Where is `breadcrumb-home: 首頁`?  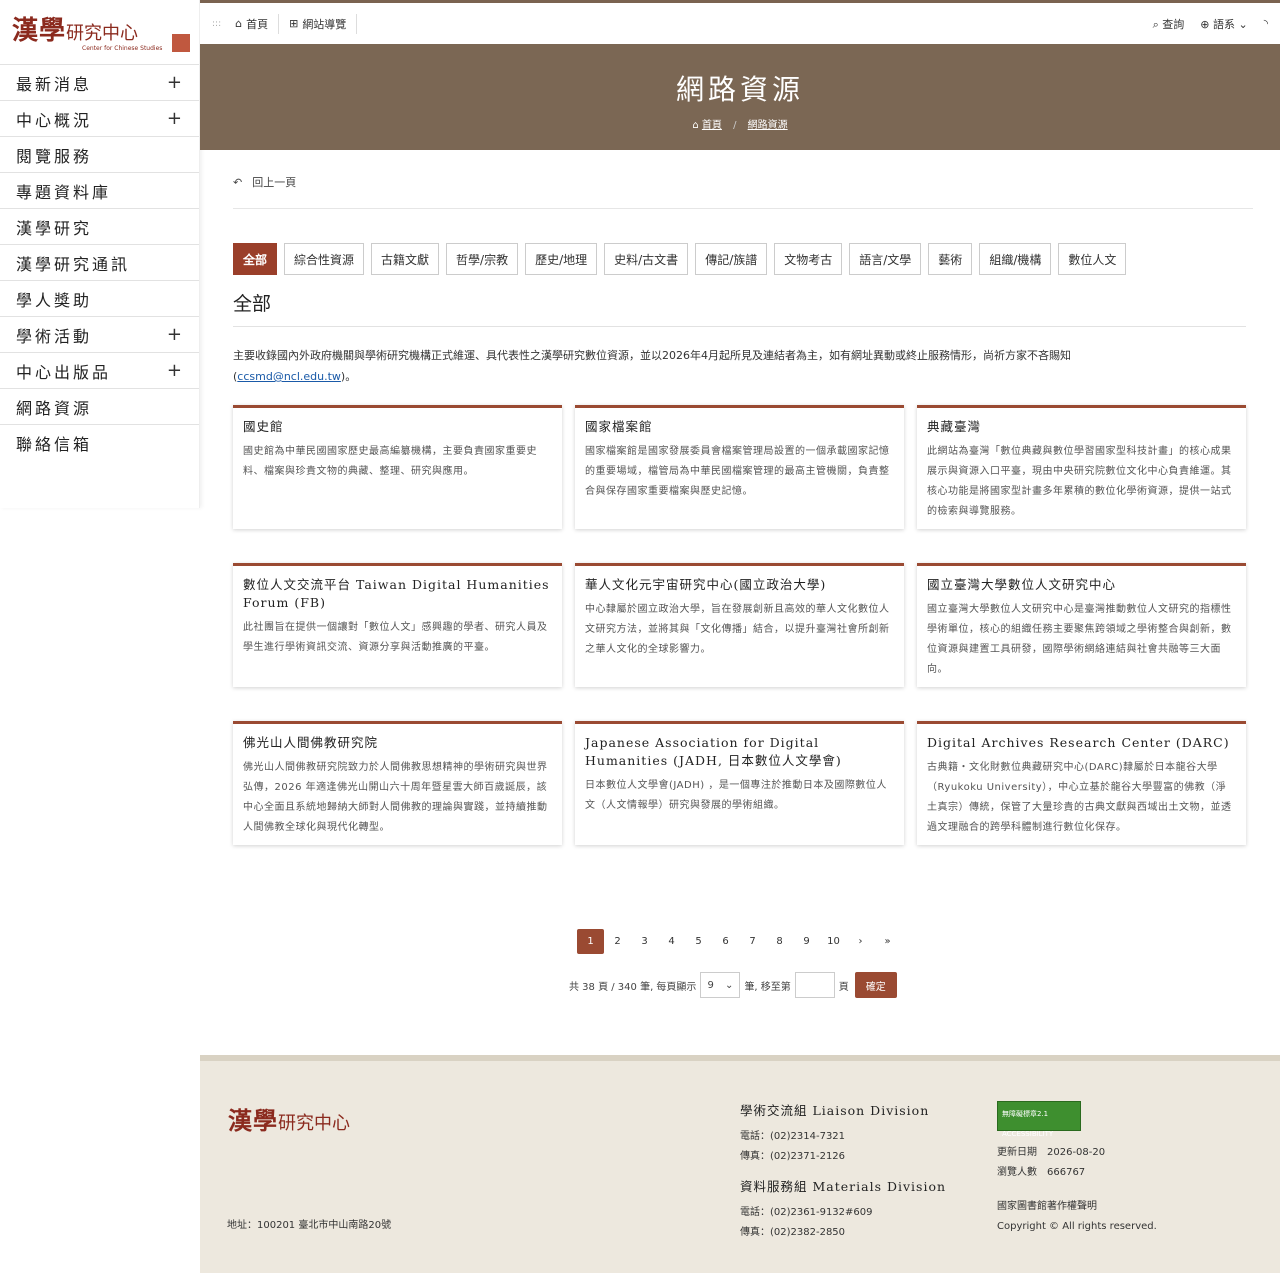 breadcrumb-home: 首頁 is located at coordinates (712, 125).